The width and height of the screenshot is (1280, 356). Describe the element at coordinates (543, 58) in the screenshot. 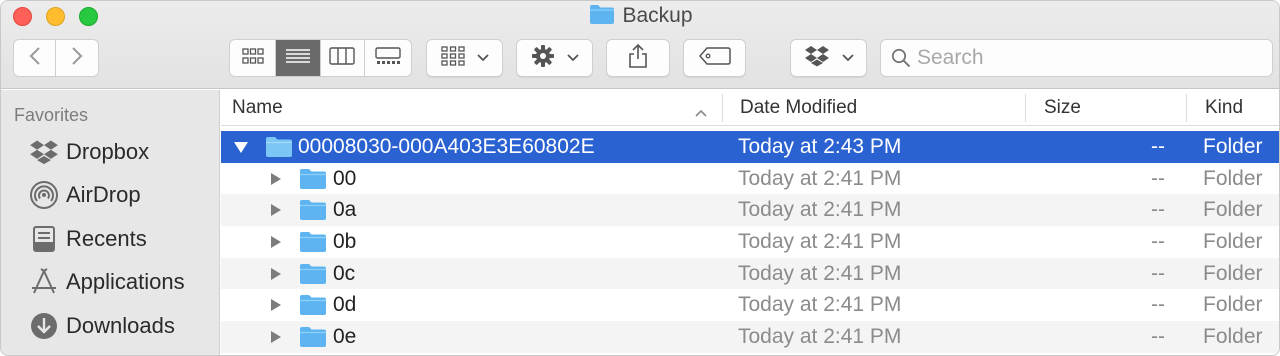

I see `gear-icon` at that location.